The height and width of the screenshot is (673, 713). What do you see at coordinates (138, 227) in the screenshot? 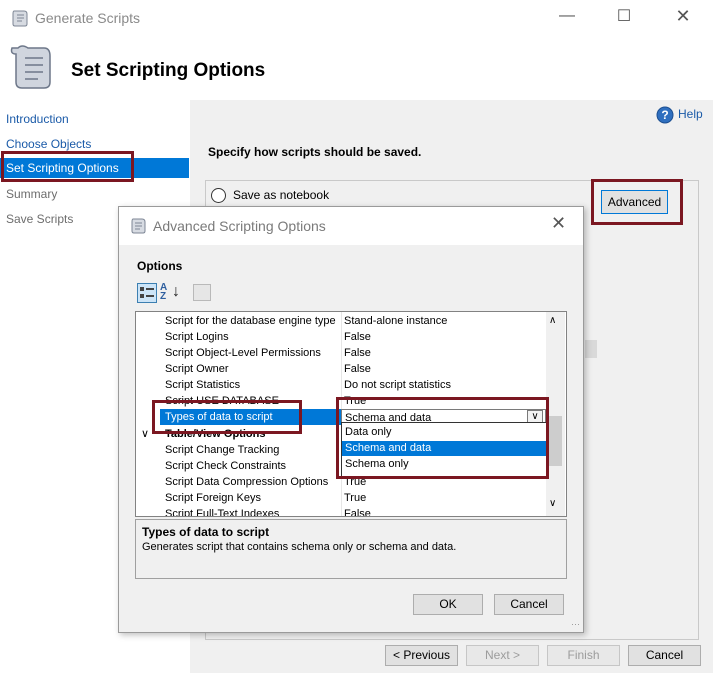
I see `dialog-icon` at bounding box center [138, 227].